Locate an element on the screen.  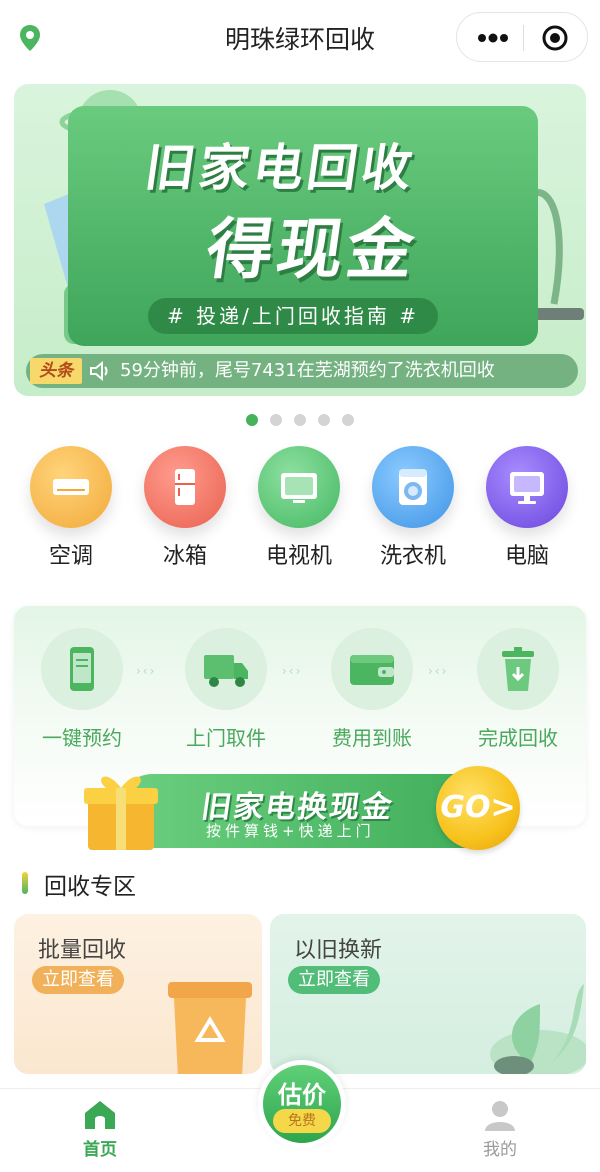
category-computer: 电脑 is located at coordinates (527, 511).